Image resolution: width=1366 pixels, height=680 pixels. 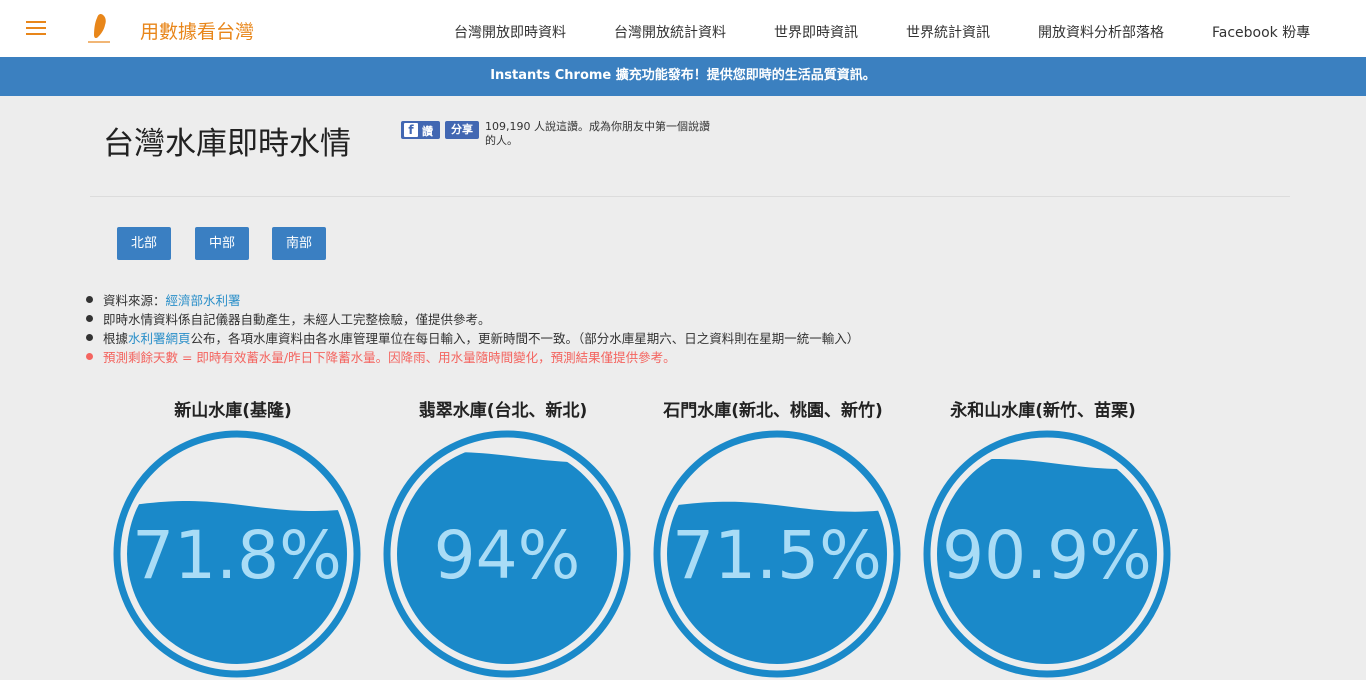 I want to click on fill-percent-label: 71.8%, so click(x=237, y=555).